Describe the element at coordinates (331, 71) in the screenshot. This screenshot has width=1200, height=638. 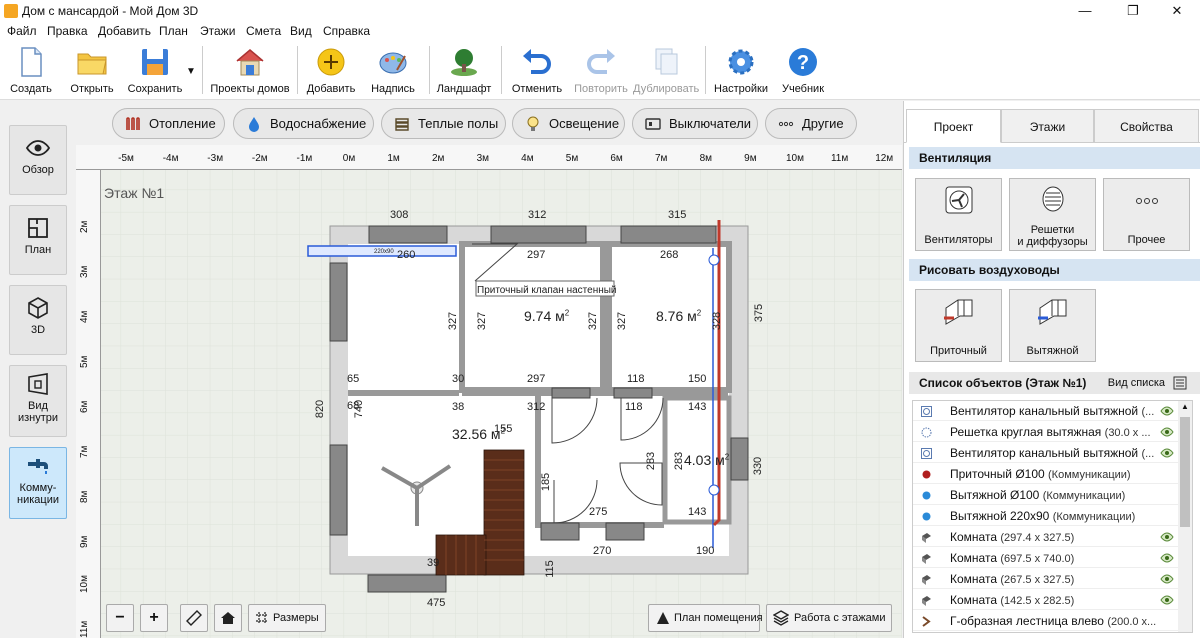
I see `add-button: Добавить` at that location.